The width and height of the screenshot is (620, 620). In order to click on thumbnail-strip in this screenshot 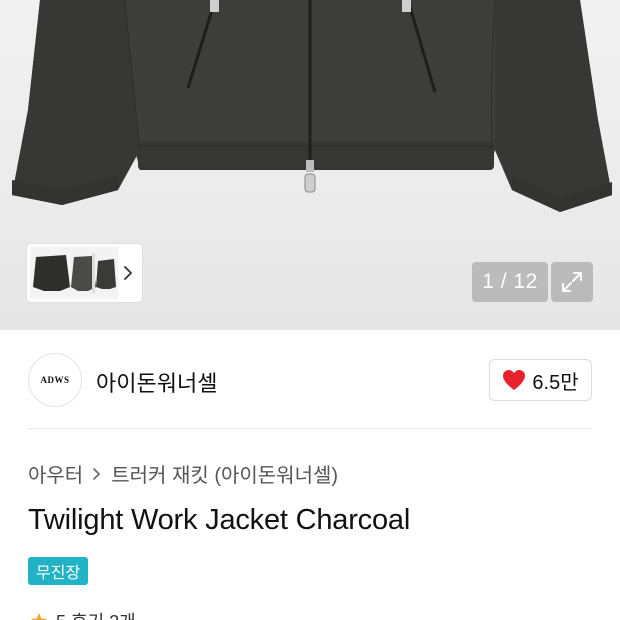, I will do `click(84, 273)`.